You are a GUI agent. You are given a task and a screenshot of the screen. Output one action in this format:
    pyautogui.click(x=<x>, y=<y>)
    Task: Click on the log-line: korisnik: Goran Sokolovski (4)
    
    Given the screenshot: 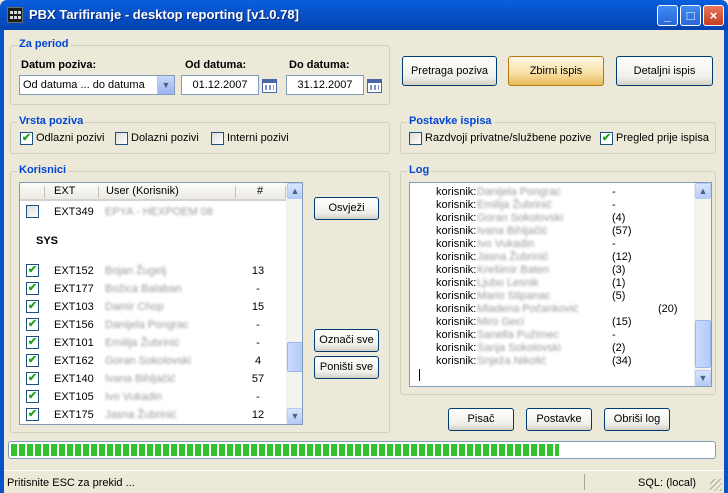 What is the action you would take?
    pyautogui.click(x=531, y=218)
    